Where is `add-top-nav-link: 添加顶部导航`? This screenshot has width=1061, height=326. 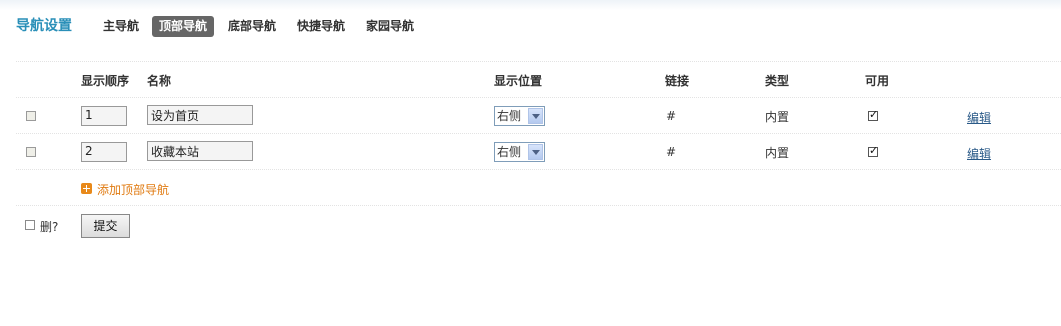 add-top-nav-link: 添加顶部导航 is located at coordinates (133, 189).